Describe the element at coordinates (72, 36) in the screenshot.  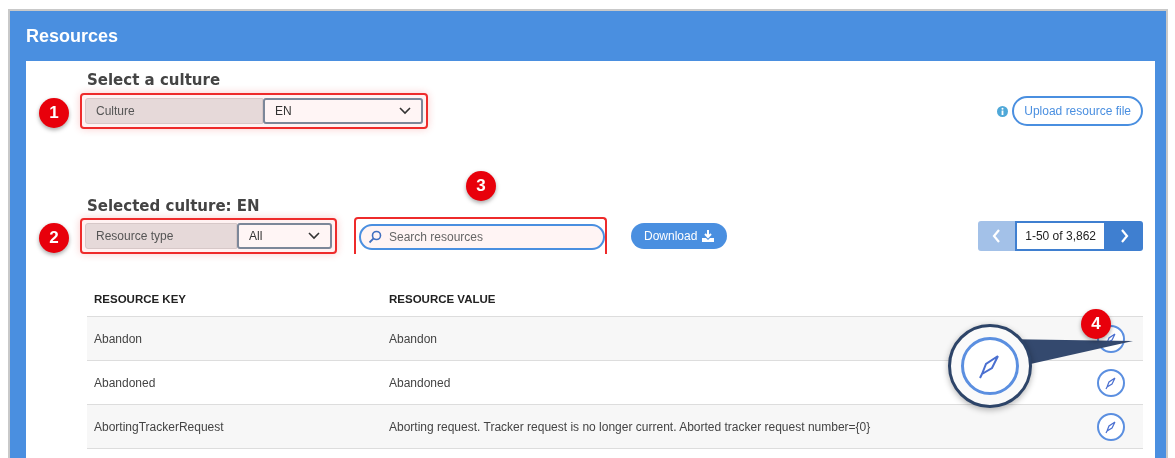
I see `panel-title: Resources` at that location.